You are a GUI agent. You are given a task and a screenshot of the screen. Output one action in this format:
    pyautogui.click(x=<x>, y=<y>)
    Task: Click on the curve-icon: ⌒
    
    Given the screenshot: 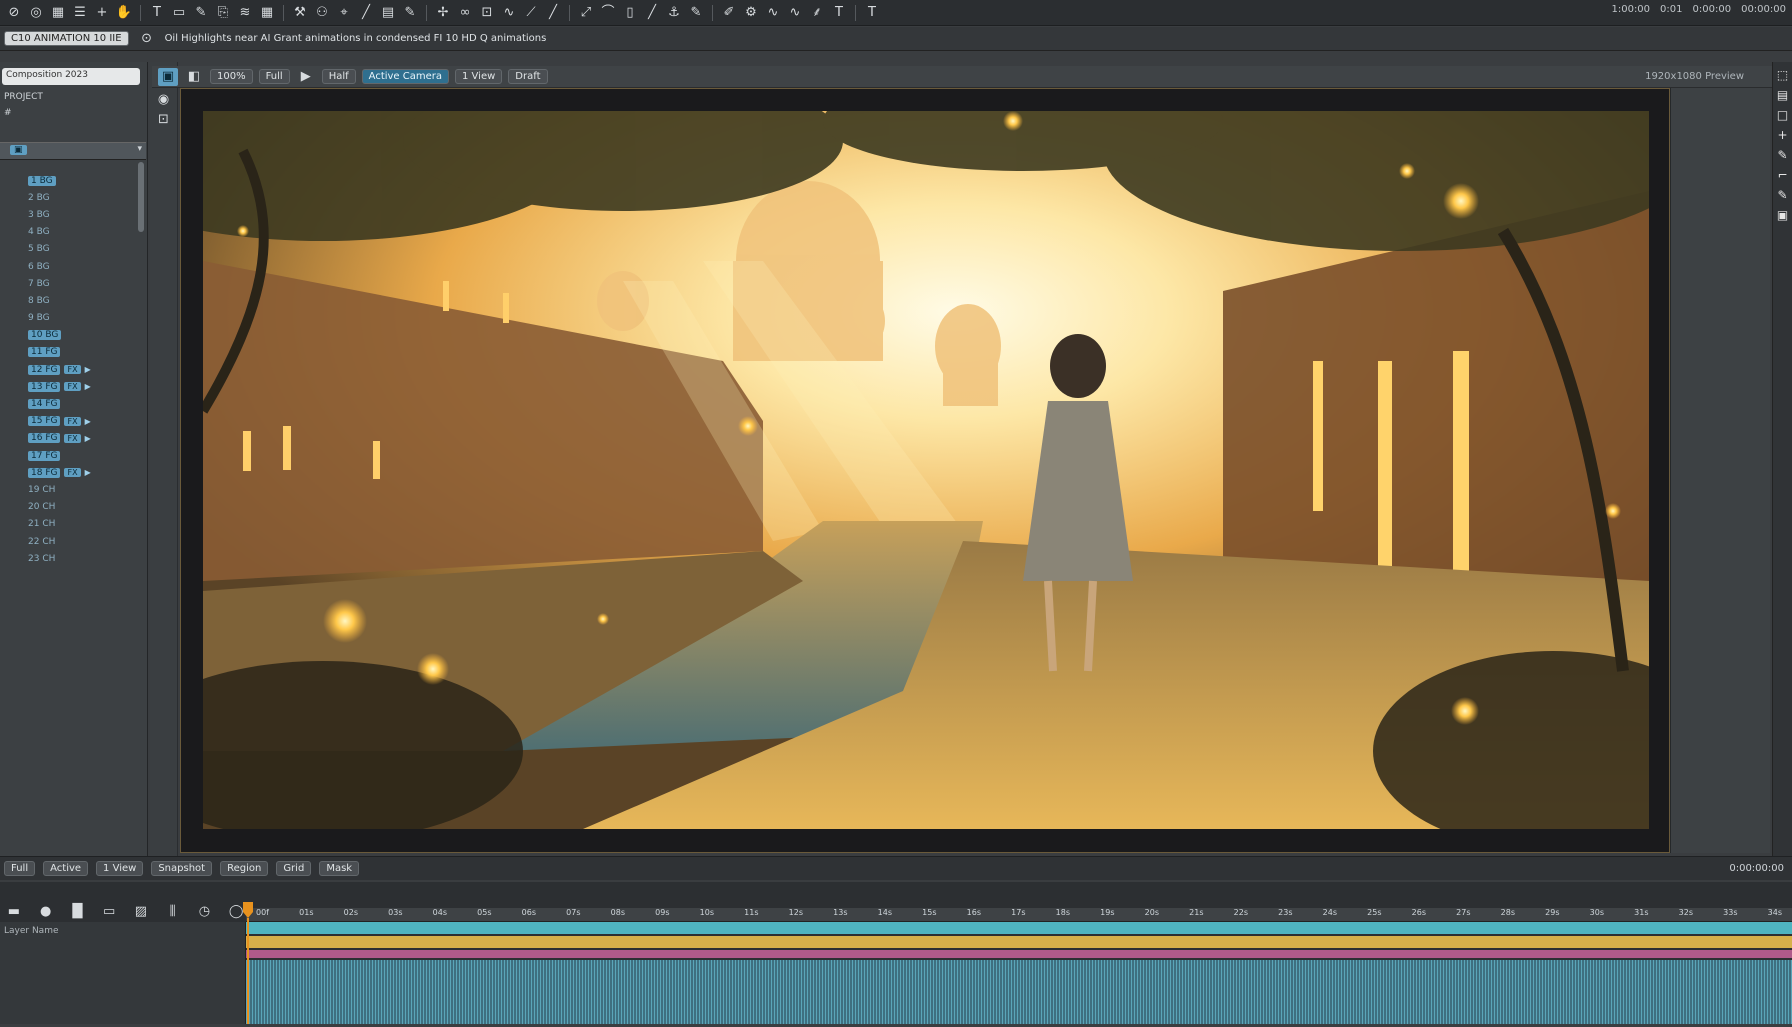 What is the action you would take?
    pyautogui.click(x=608, y=13)
    